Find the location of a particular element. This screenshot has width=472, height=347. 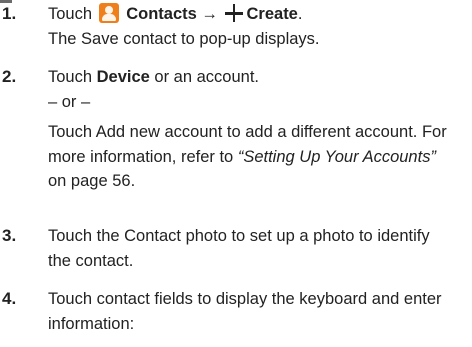

create-label: Create is located at coordinates (272, 14).